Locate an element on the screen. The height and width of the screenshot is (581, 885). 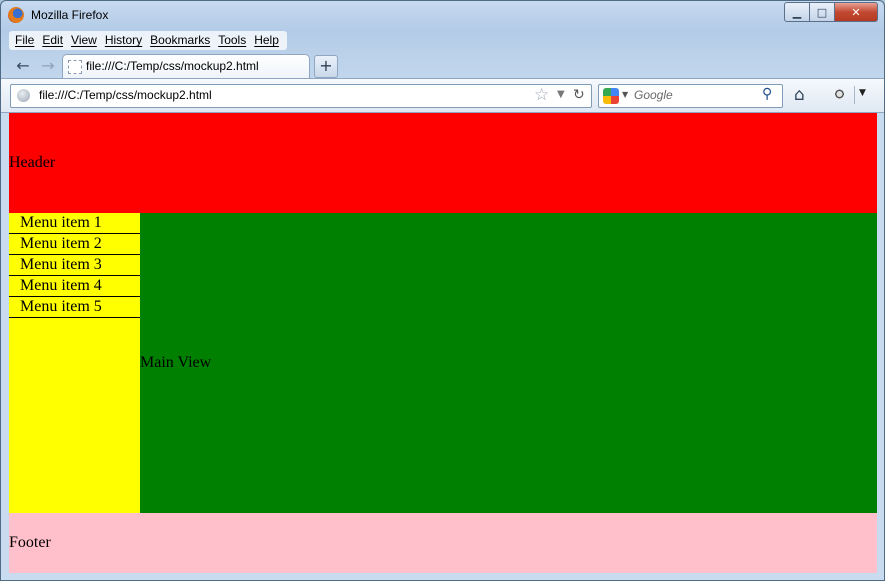
tab-strip: ← → file:///C:/Temp/css/mockup2.html + is located at coordinates (442, 66).